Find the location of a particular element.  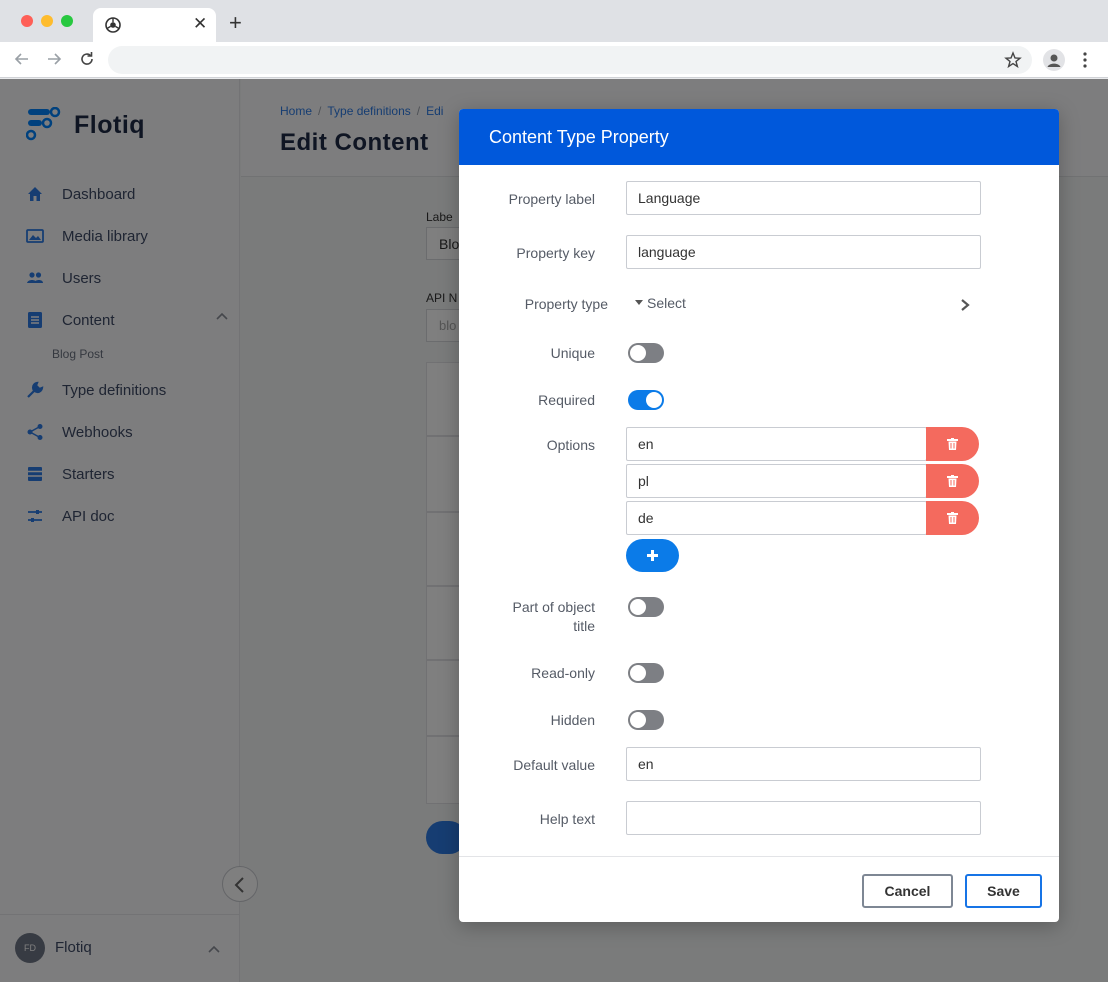

profile-avatar-icon is located at coordinates (1054, 60).